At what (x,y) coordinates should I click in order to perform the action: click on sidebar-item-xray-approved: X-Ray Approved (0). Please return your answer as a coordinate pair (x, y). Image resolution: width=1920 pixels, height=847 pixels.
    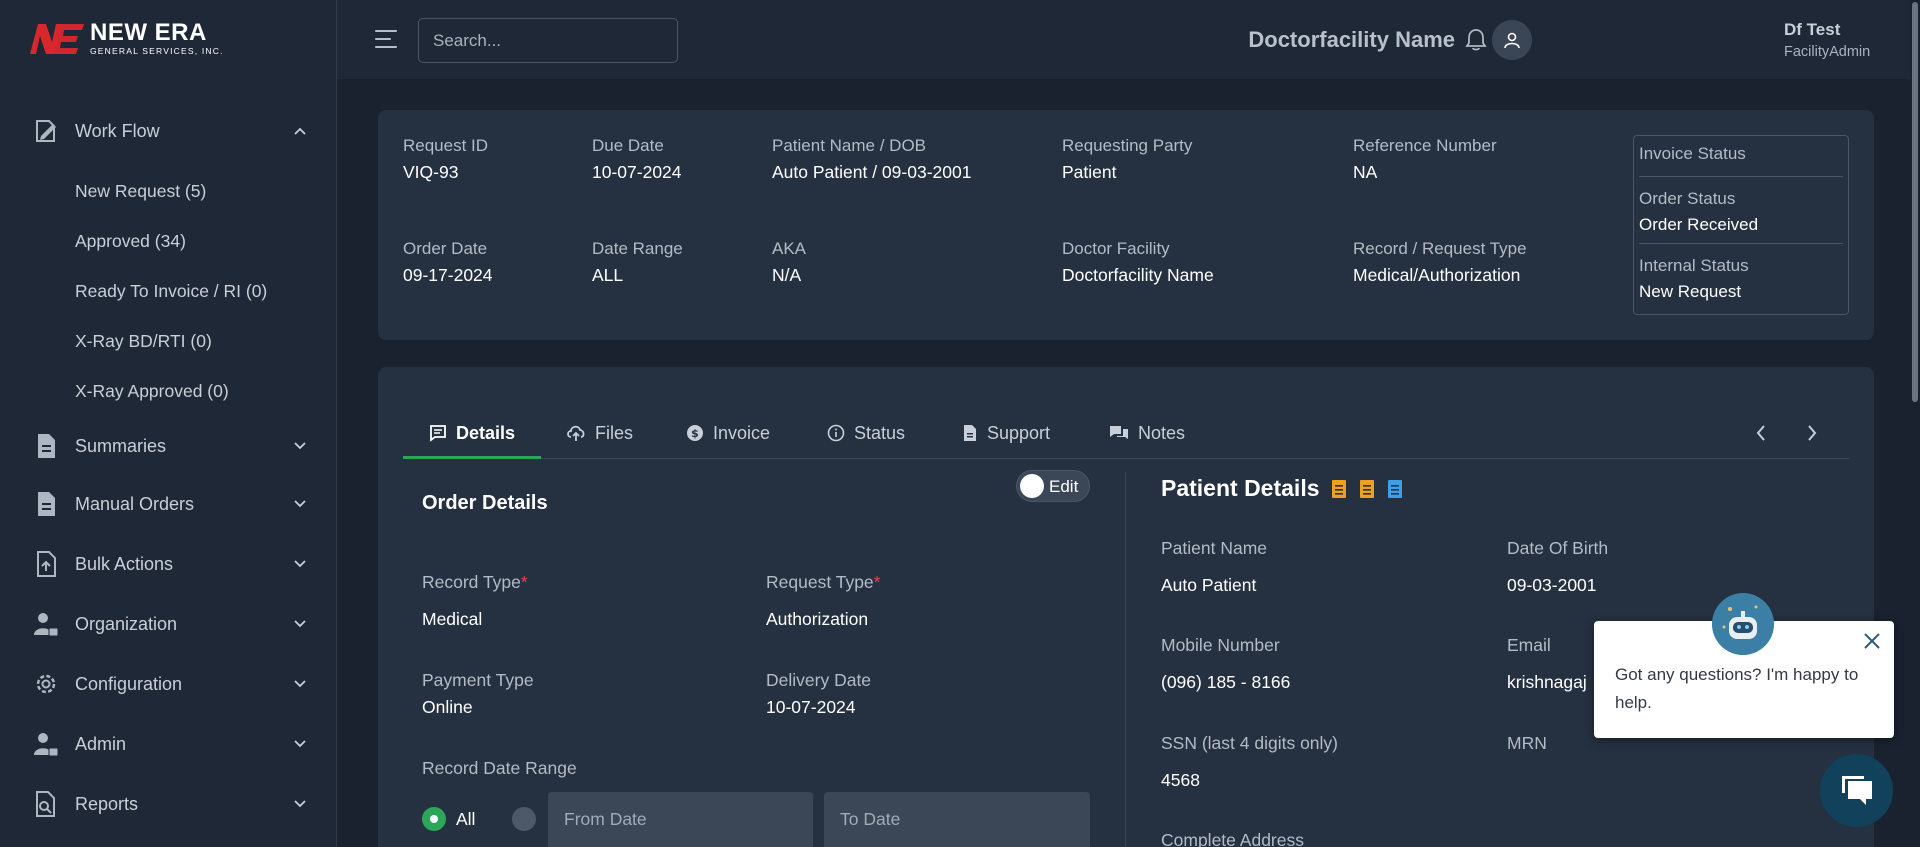
    Looking at the image, I should click on (168, 391).